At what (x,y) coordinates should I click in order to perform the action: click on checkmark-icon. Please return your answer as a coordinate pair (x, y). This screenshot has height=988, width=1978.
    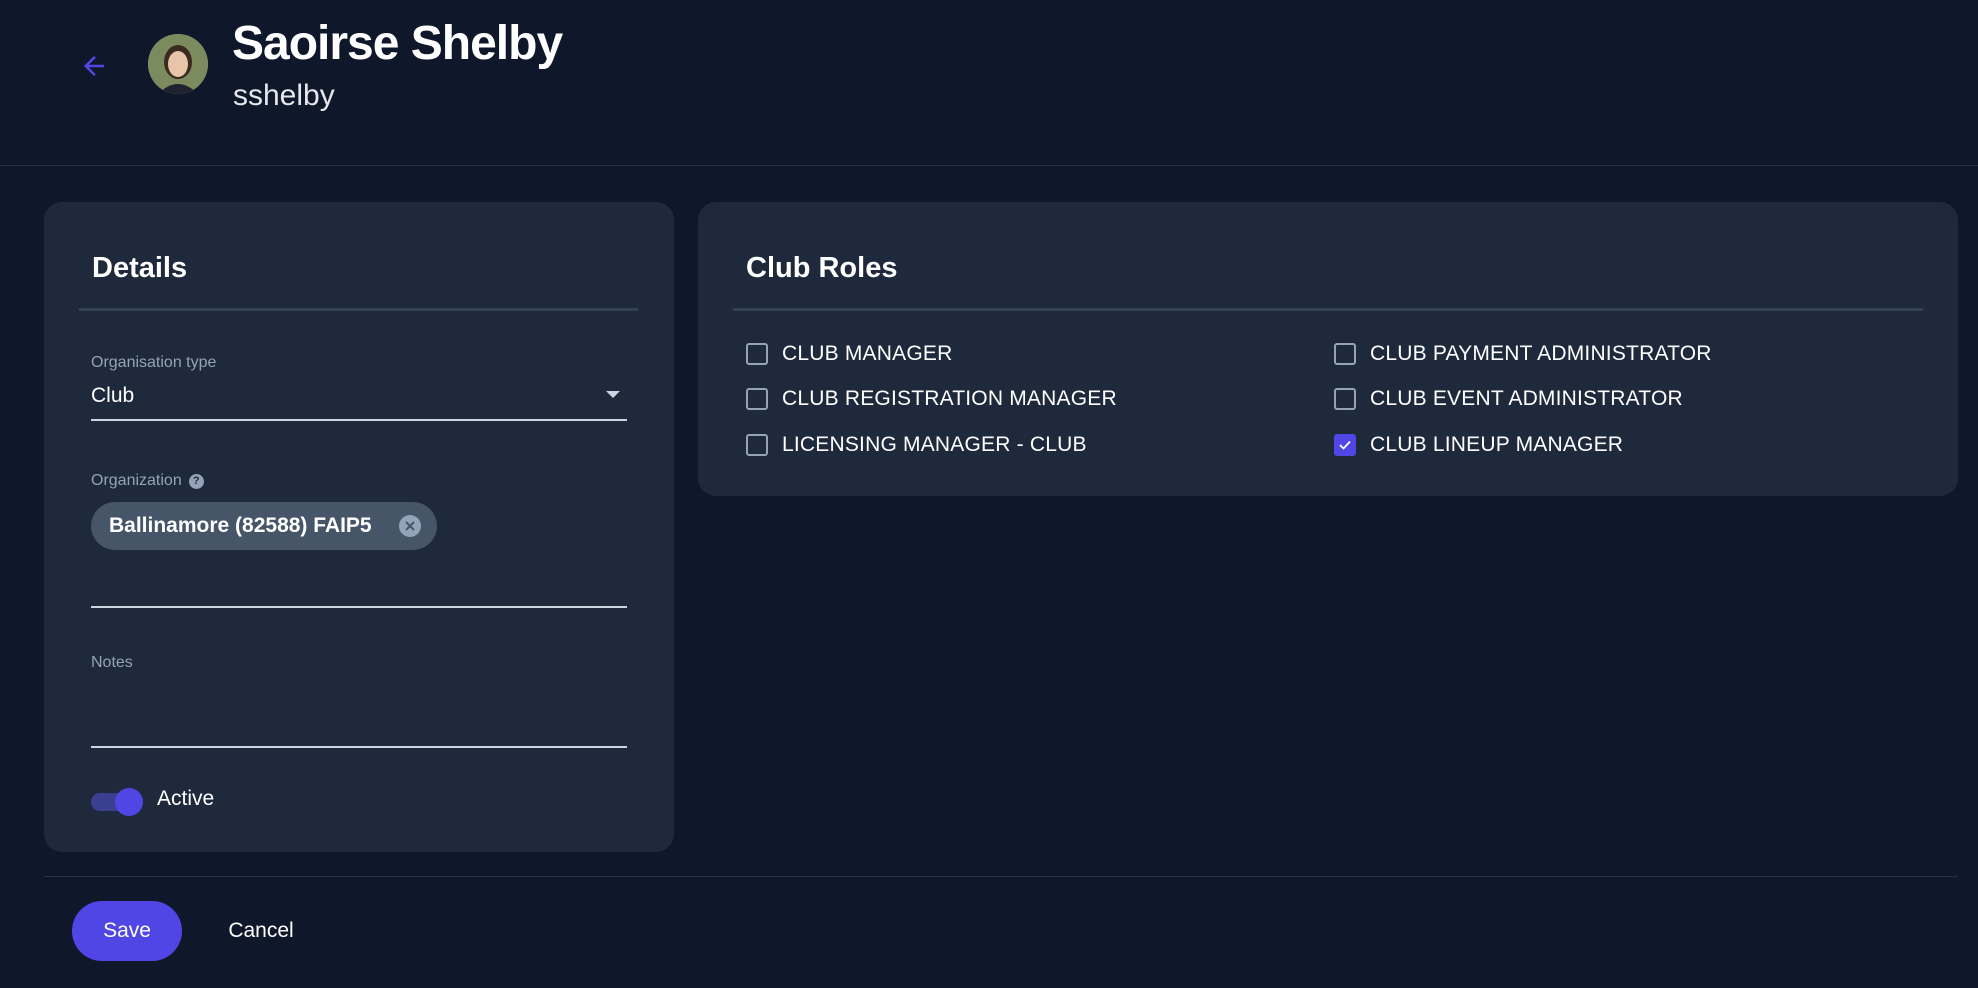
    Looking at the image, I should click on (1345, 445).